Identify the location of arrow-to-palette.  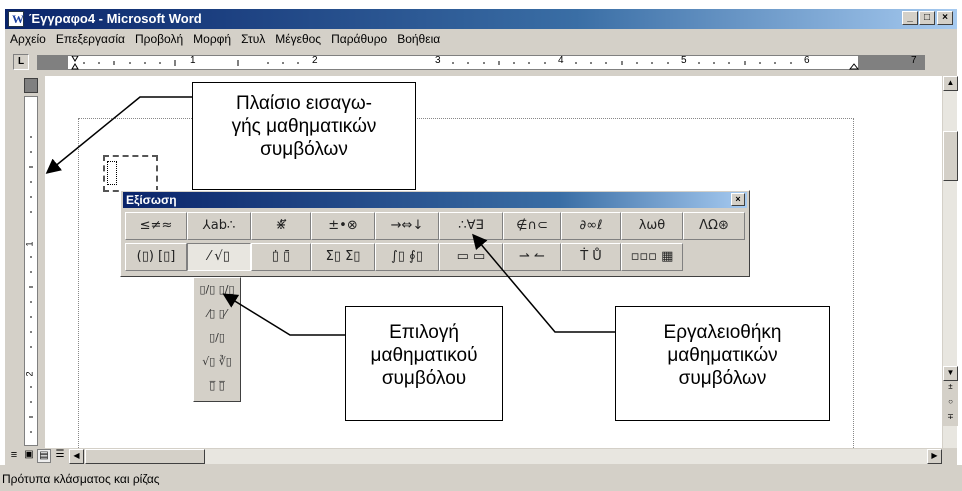
(283, 314).